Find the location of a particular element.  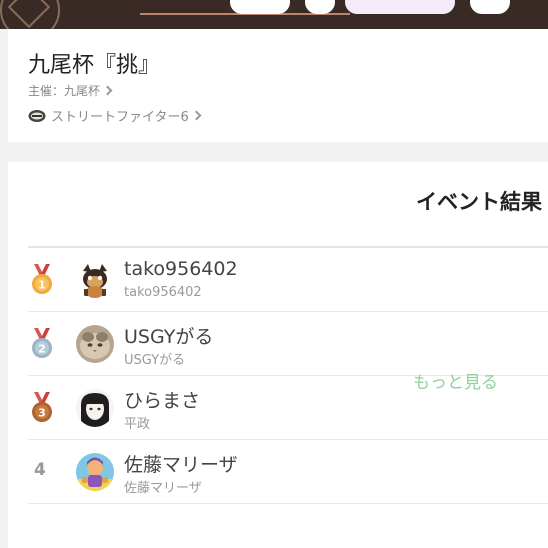

event-title: 九尾杯『挑』 is located at coordinates (94, 65).